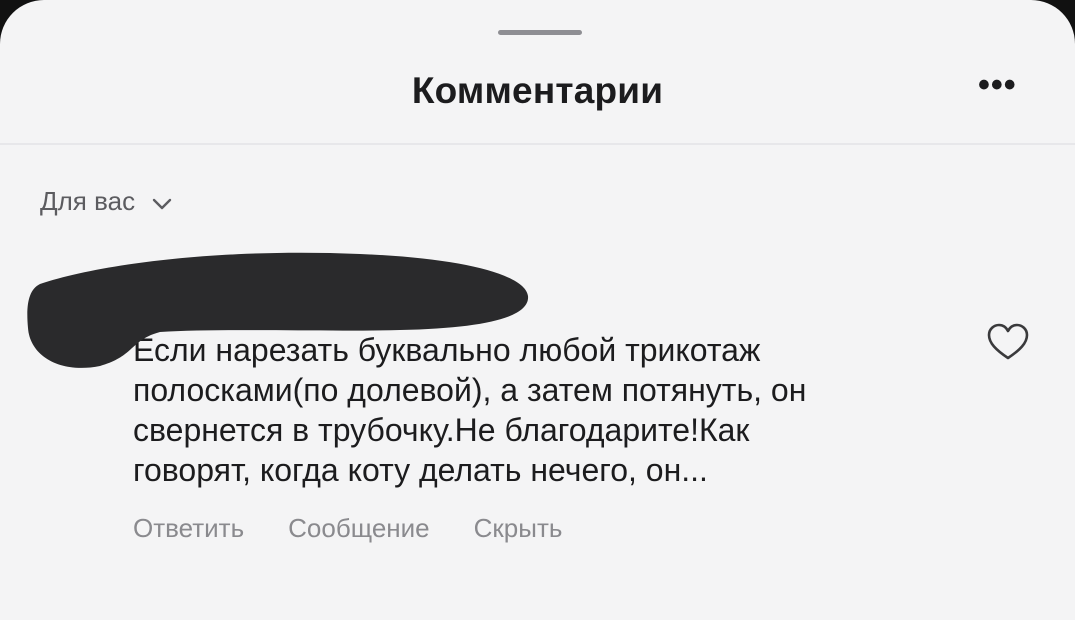 This screenshot has height=620, width=1075. I want to click on redacted-author, so click(278, 310).